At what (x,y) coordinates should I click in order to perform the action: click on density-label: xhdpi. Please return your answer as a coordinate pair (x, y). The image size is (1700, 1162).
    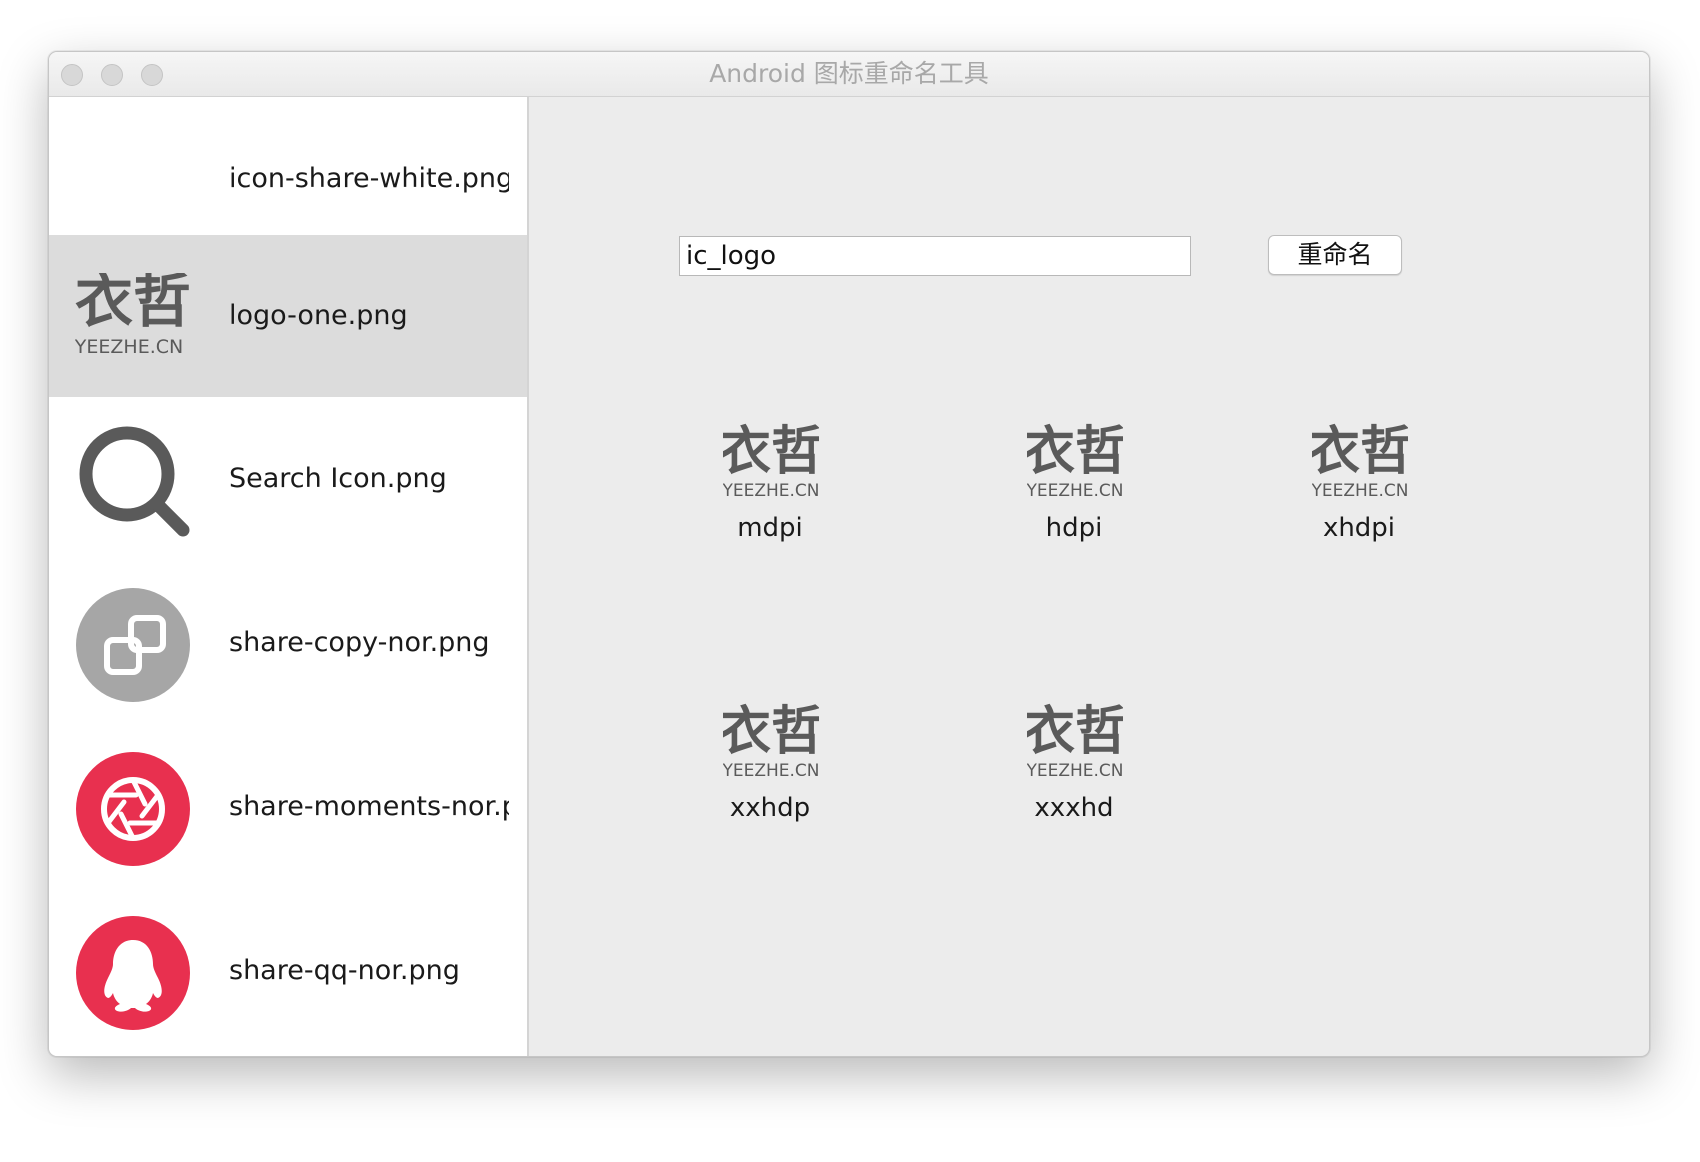
    Looking at the image, I should click on (1359, 528).